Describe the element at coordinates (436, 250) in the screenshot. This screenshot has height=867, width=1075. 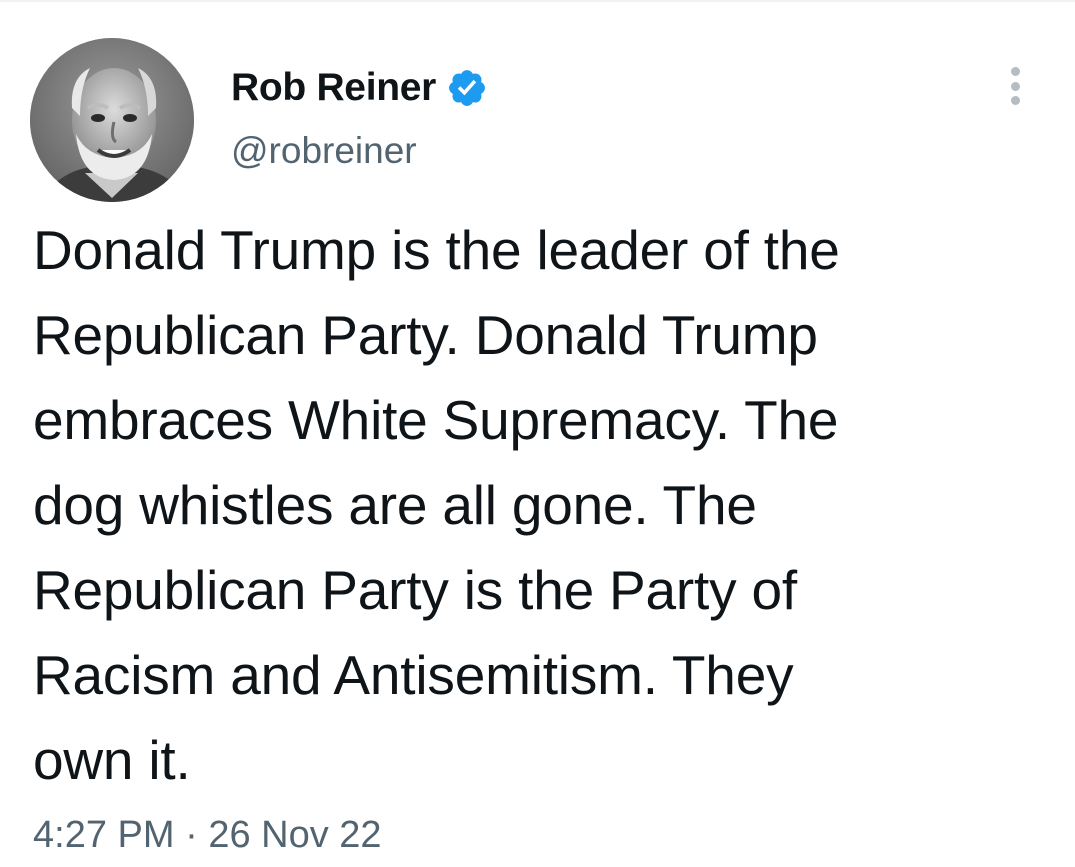
I see `tweet-text-line: Donald Trump is the leader of the` at that location.